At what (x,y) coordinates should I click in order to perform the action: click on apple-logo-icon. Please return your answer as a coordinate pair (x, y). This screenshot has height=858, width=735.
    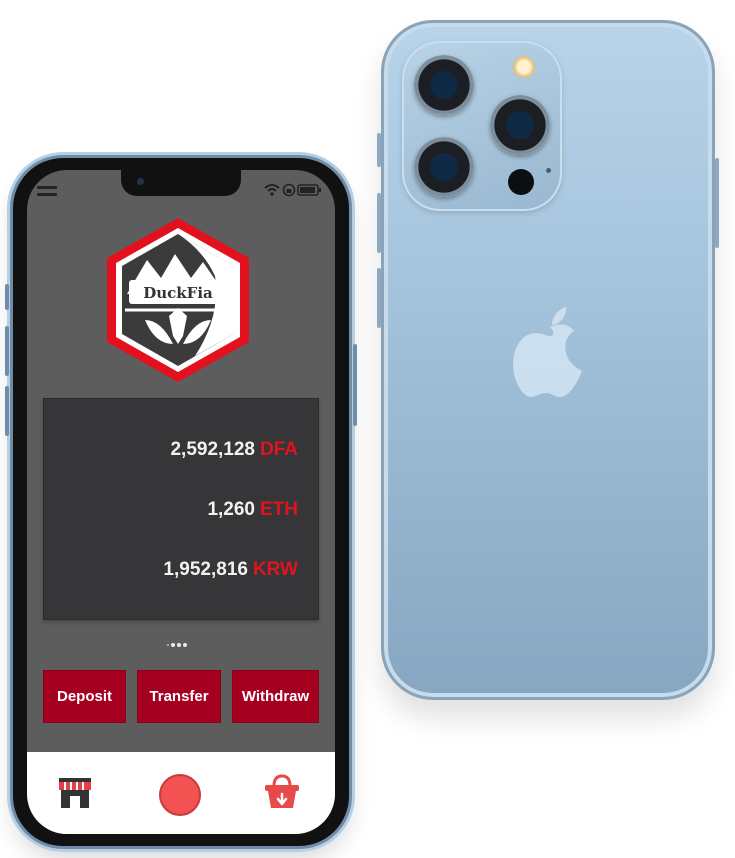
    Looking at the image, I should click on (547, 352).